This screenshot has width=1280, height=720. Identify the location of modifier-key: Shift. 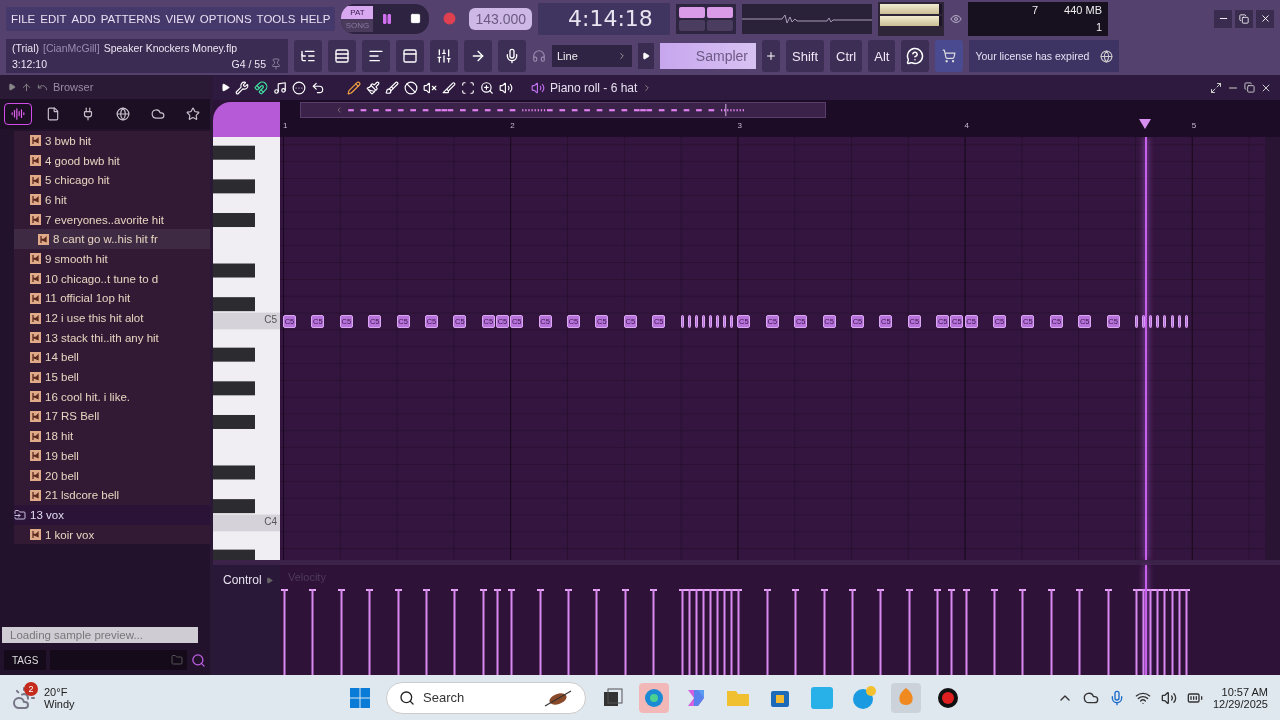
(805, 56).